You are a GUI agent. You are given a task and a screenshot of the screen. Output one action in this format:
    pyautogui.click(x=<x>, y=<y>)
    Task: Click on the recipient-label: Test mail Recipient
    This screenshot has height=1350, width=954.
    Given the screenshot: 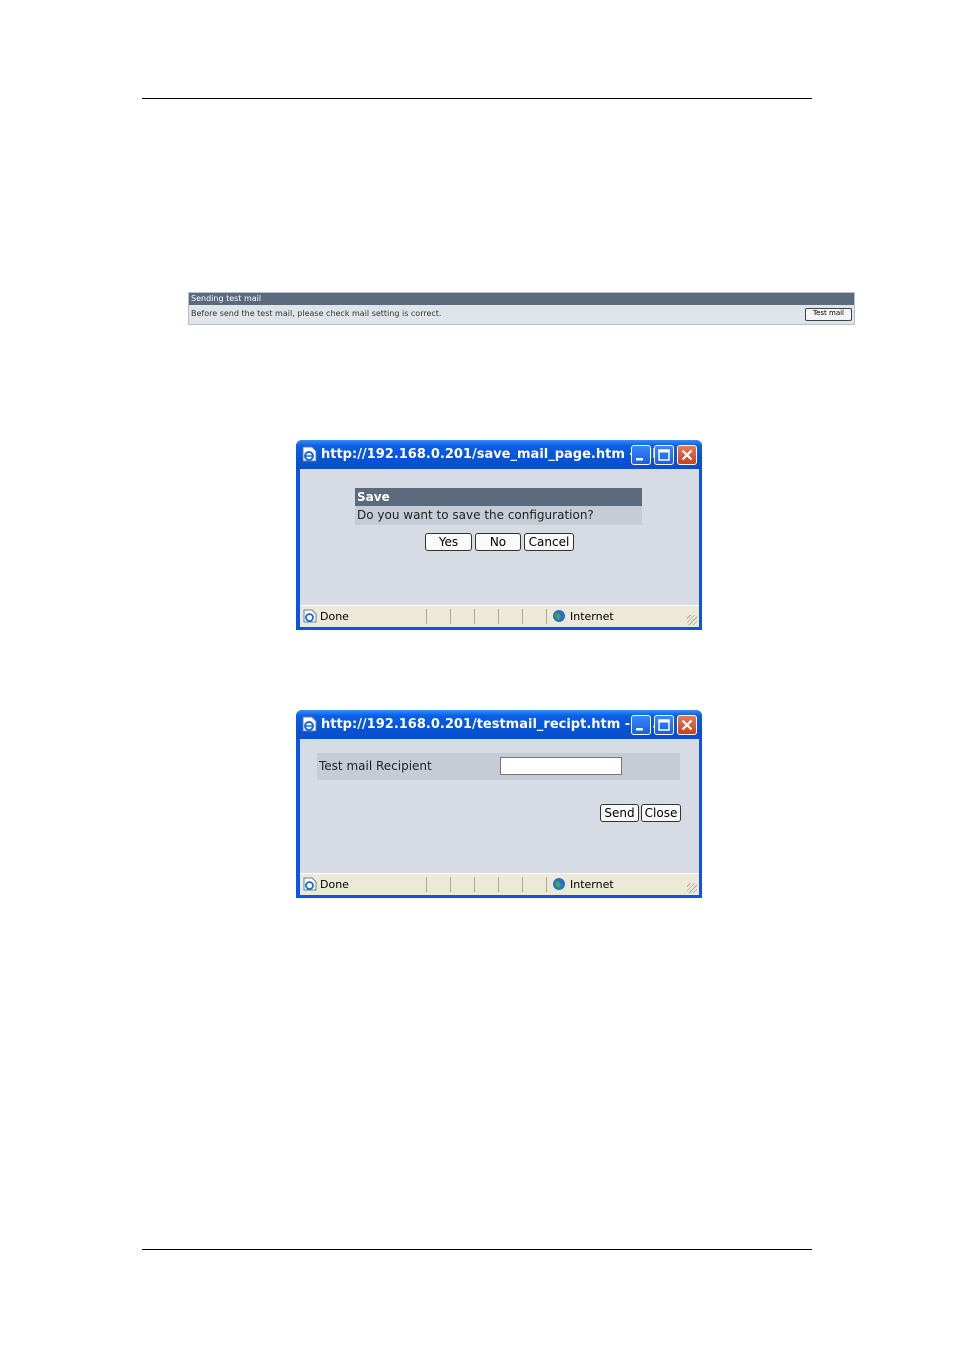 What is the action you would take?
    pyautogui.click(x=375, y=766)
    